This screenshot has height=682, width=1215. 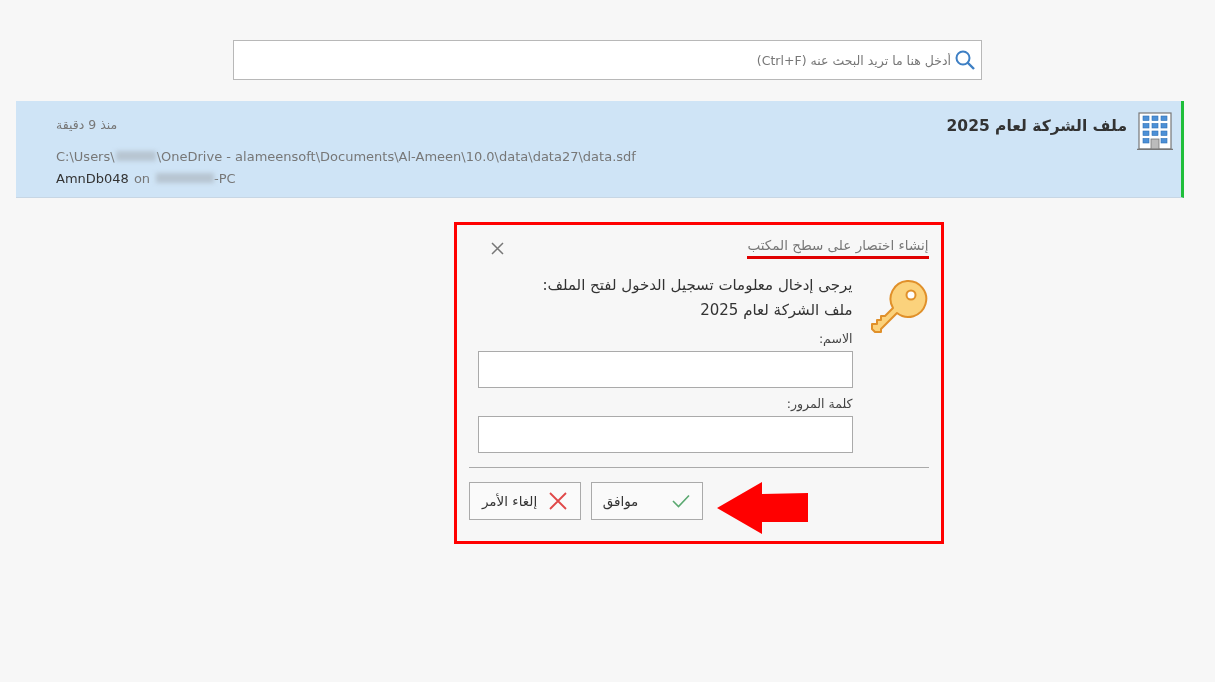 I want to click on file-time: منذ 9 دقيقة, so click(x=87, y=124).